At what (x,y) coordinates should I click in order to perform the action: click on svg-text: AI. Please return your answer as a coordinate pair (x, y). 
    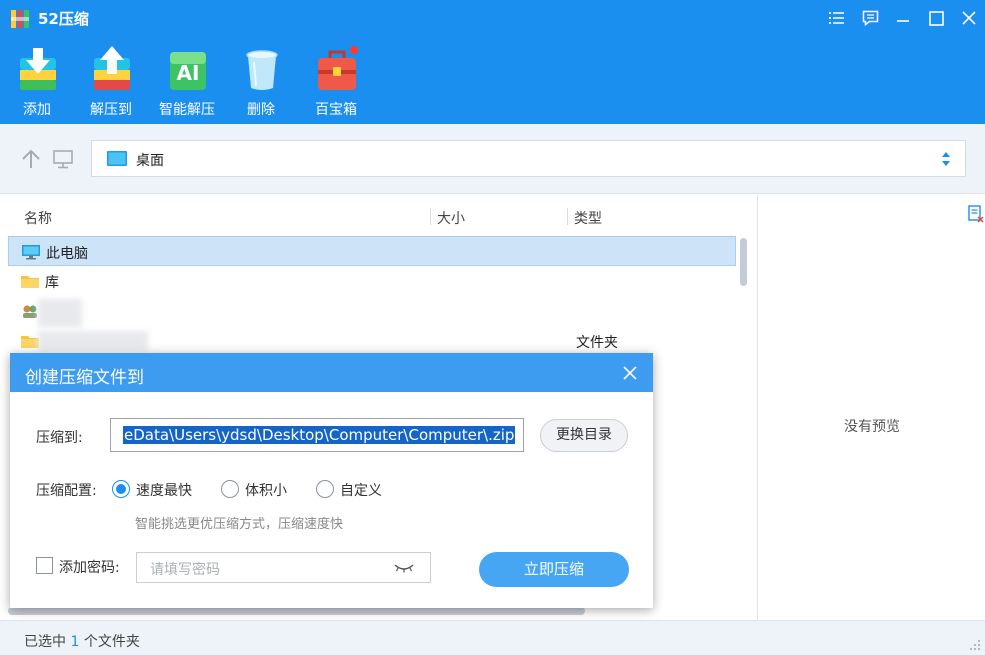
    Looking at the image, I should click on (188, 73).